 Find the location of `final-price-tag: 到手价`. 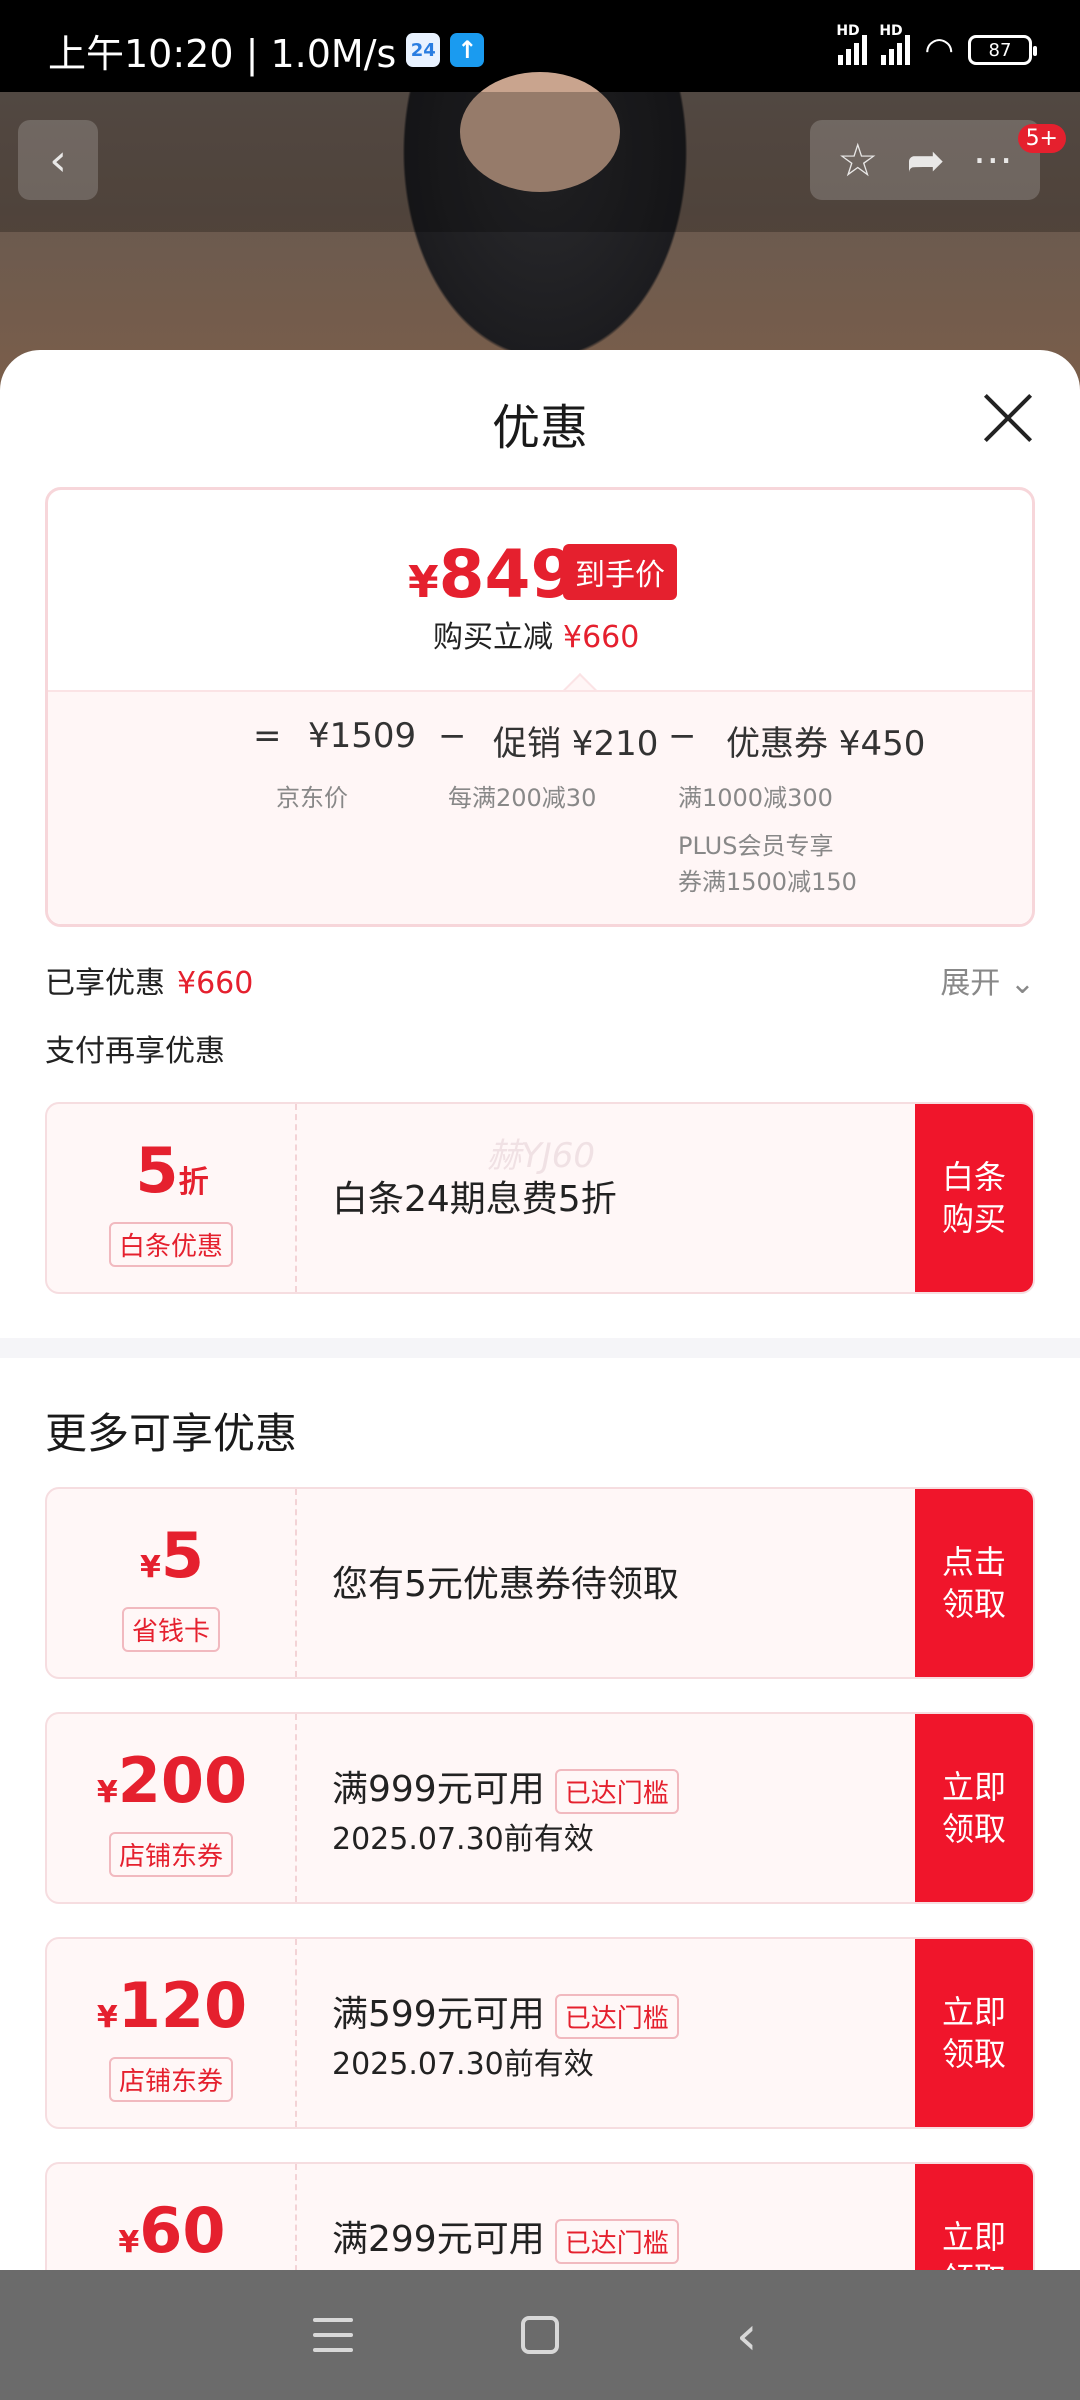

final-price-tag: 到手价 is located at coordinates (620, 572).